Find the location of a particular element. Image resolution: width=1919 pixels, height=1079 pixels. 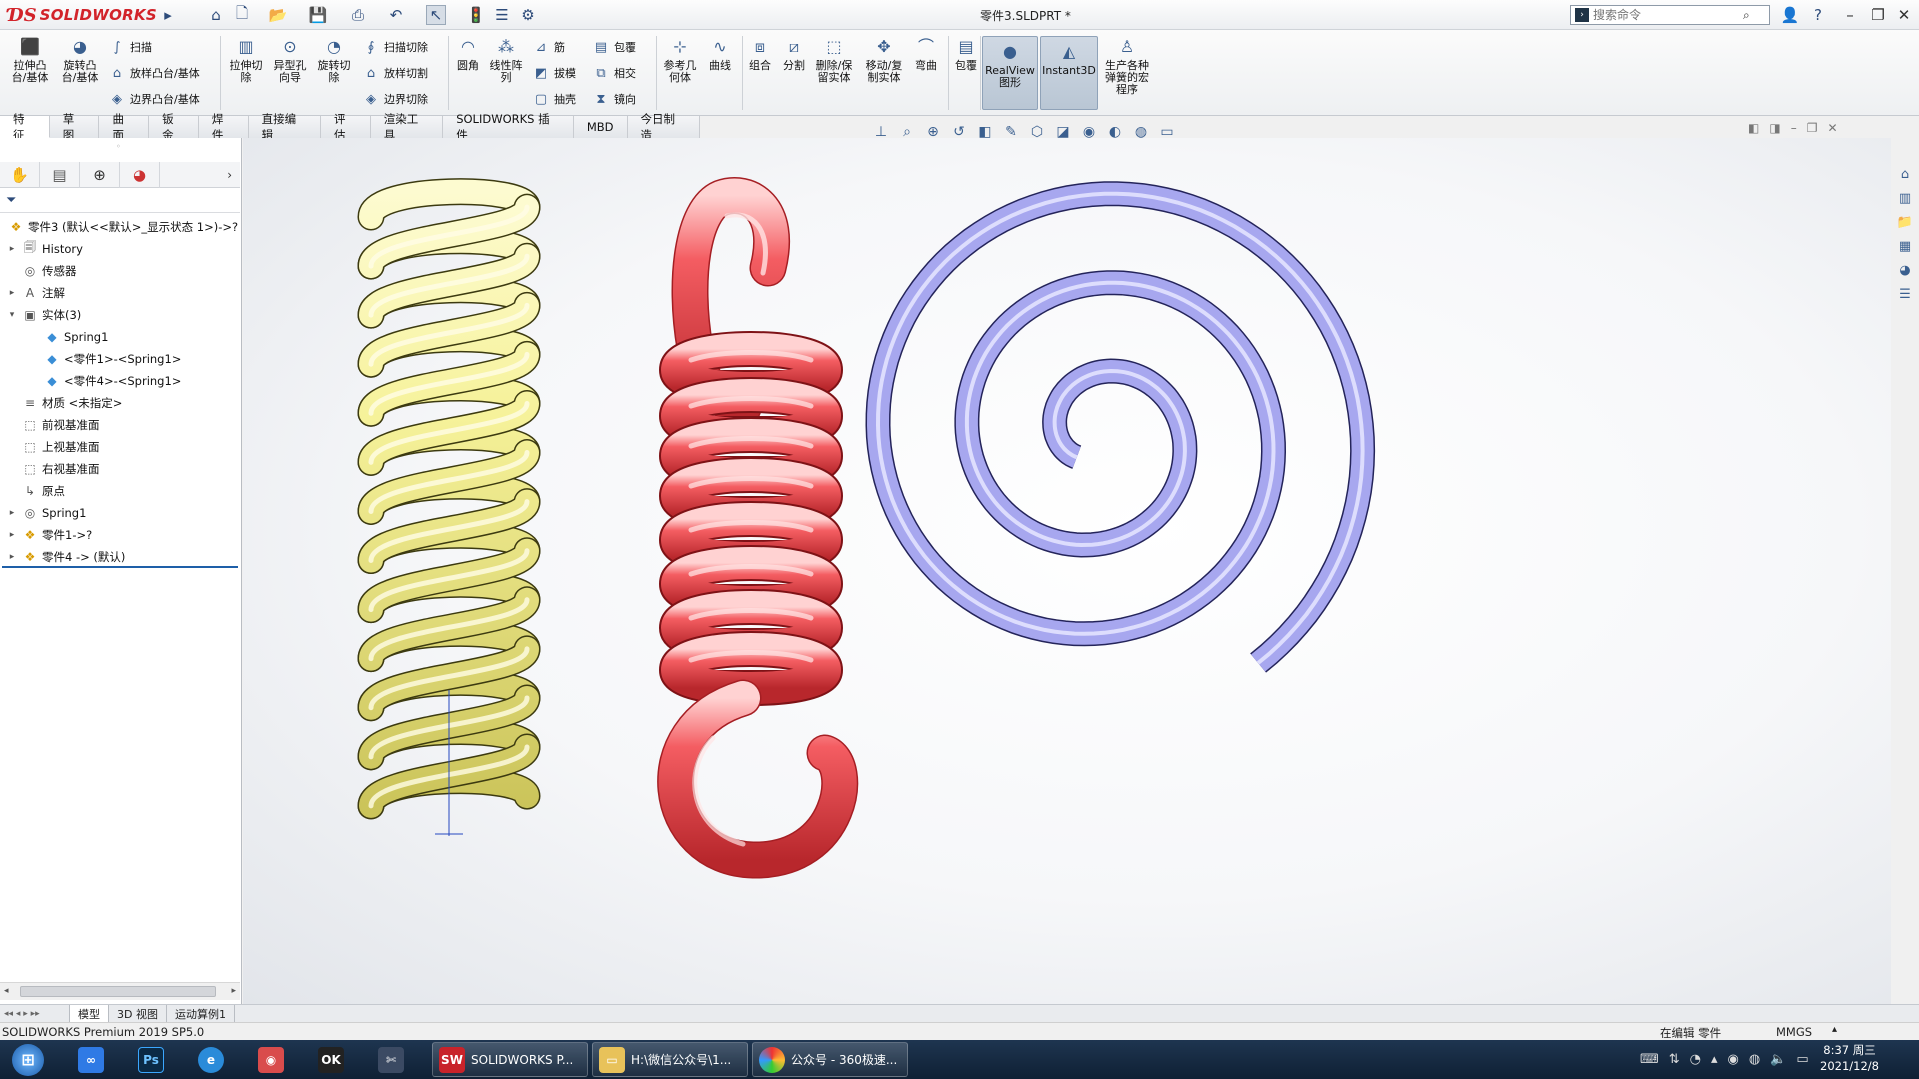

shell-button: ▢ 抽壳 is located at coordinates (554, 99).